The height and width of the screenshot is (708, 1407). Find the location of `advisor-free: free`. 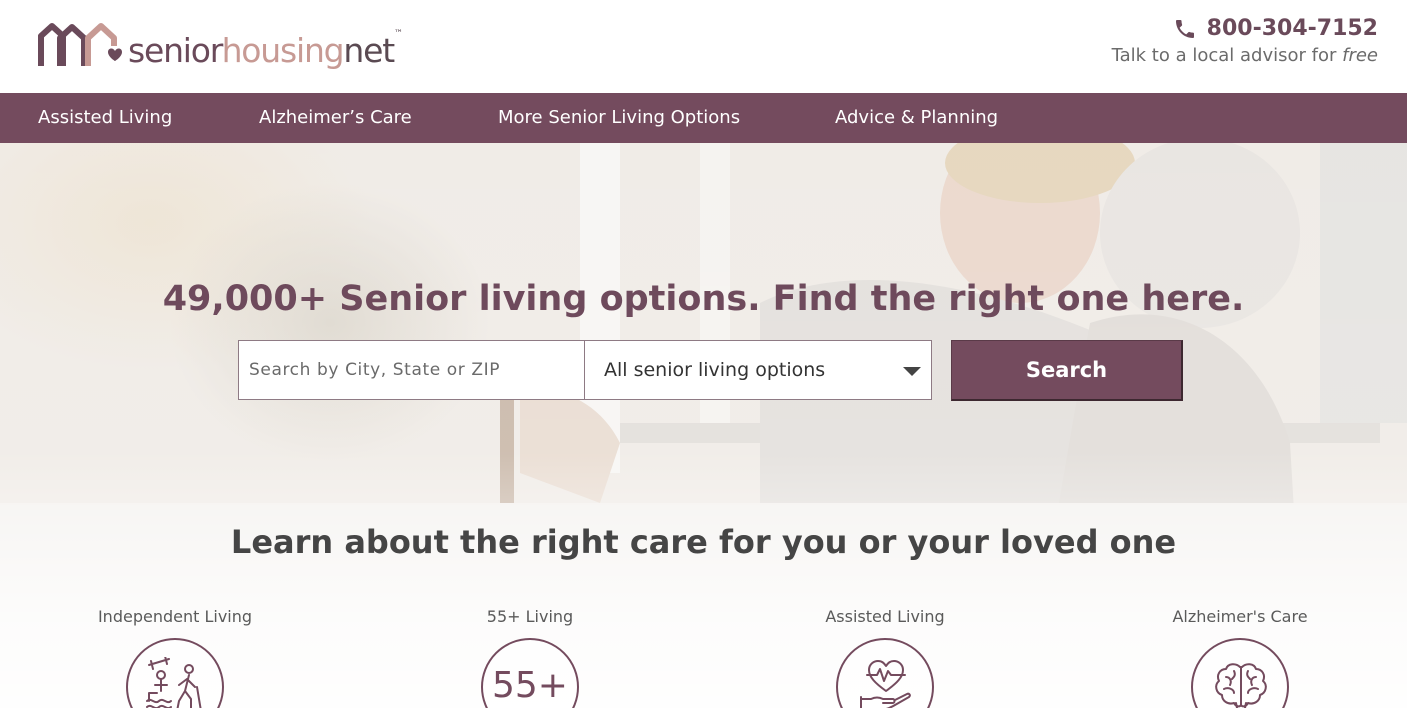

advisor-free: free is located at coordinates (1360, 55).